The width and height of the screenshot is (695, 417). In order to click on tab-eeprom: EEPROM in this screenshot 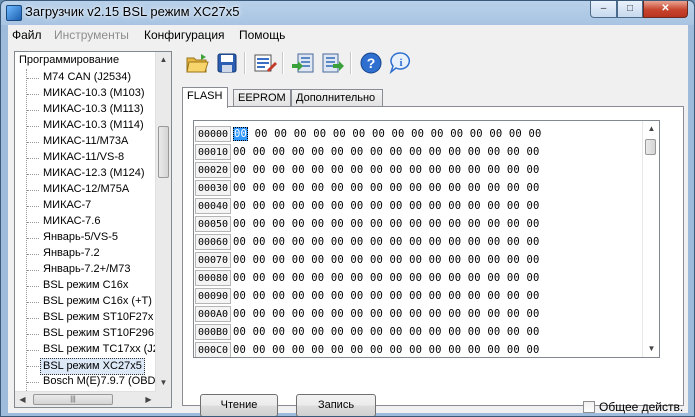, I will do `click(262, 97)`.